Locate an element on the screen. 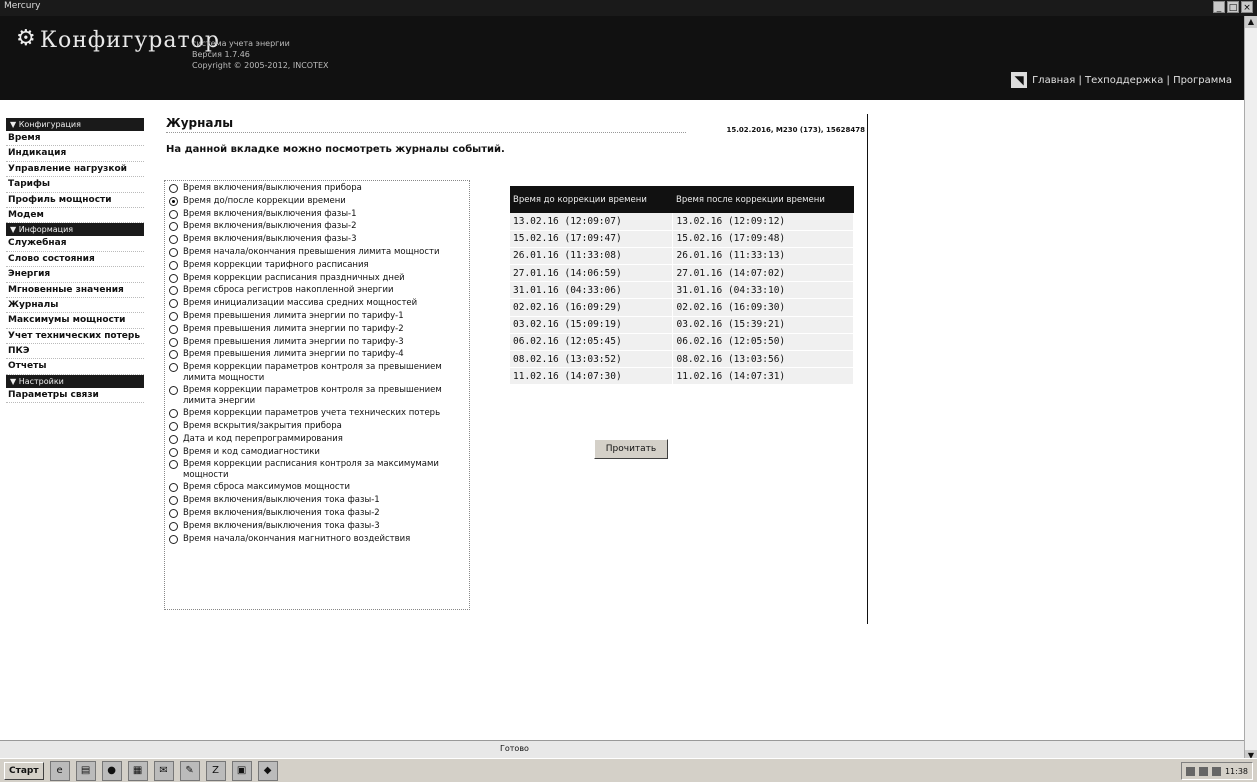 This screenshot has height=782, width=1257. folder-icon: ▤ is located at coordinates (85, 770).